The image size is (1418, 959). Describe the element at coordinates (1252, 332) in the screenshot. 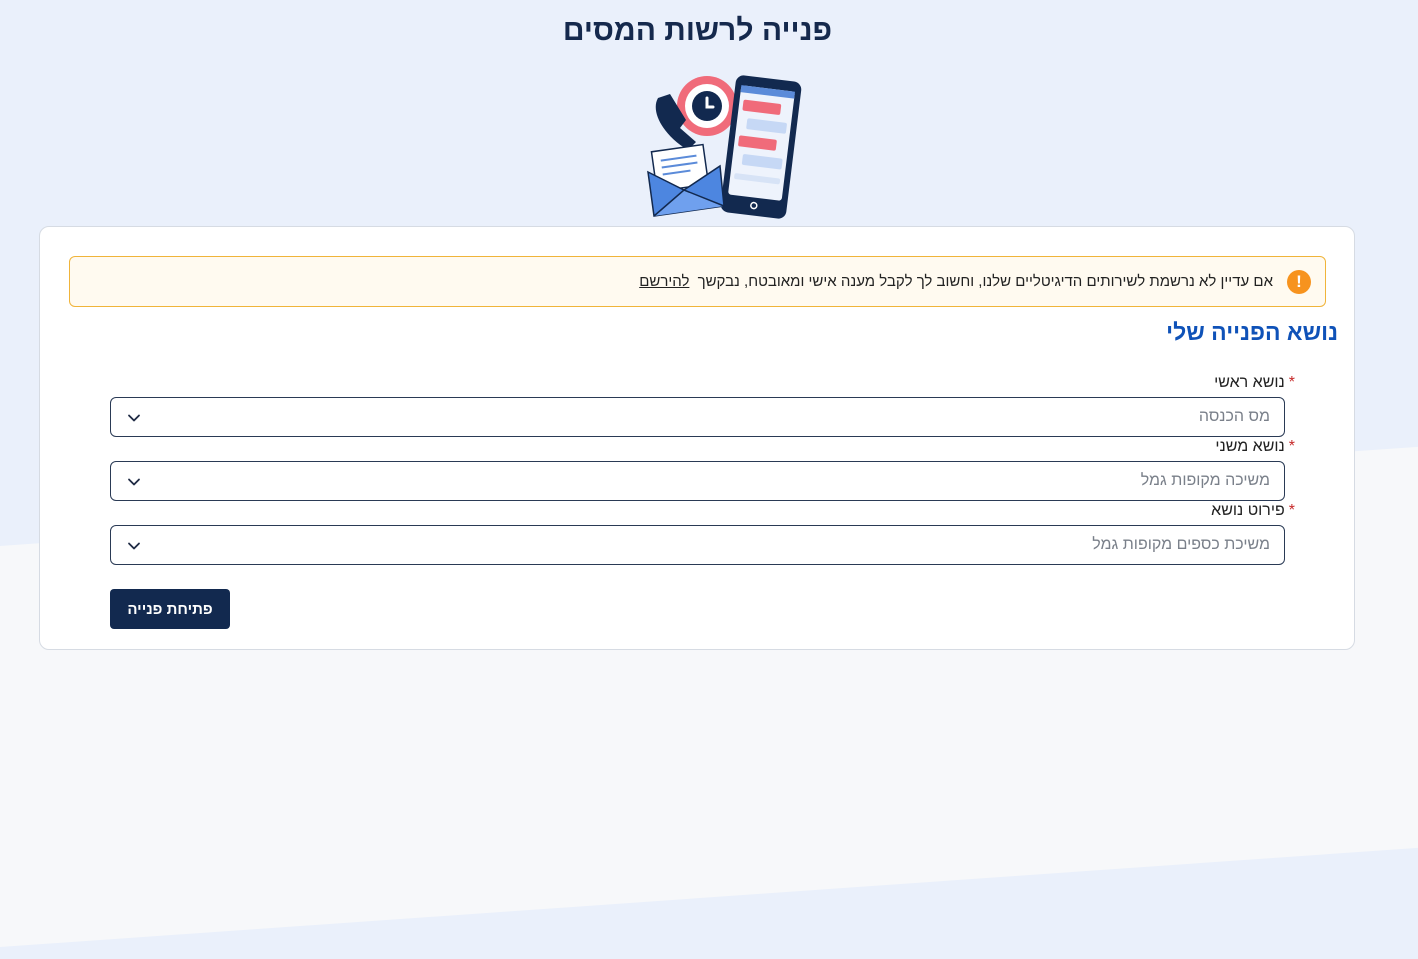

I see `section-title: נושא הפנייה שלי` at that location.